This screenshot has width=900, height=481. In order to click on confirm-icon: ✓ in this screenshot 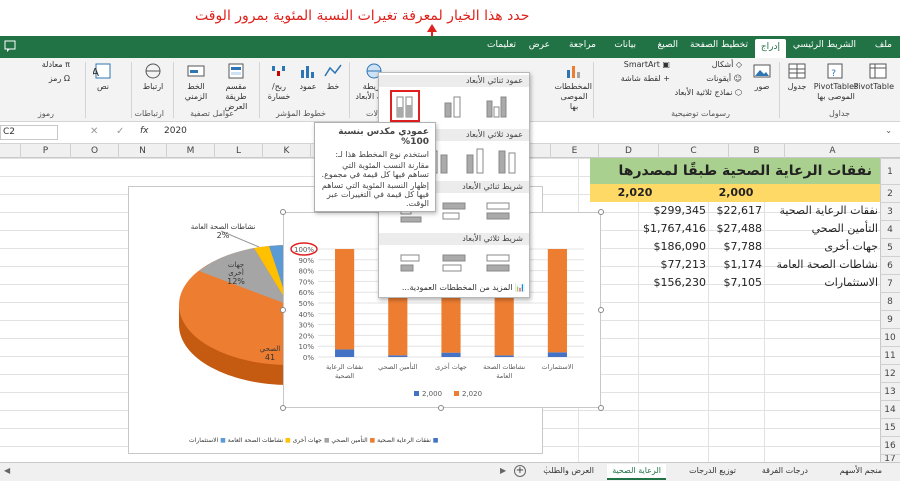, I will do `click(120, 131)`.